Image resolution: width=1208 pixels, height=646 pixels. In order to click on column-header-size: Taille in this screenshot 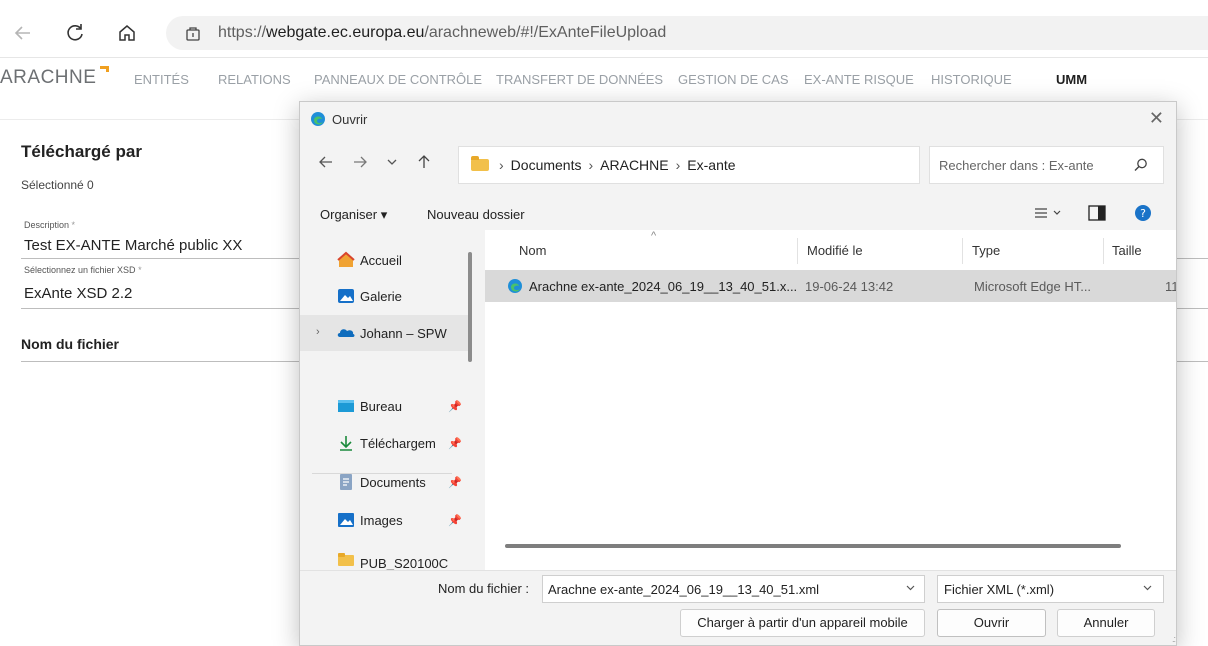, I will do `click(1127, 250)`.